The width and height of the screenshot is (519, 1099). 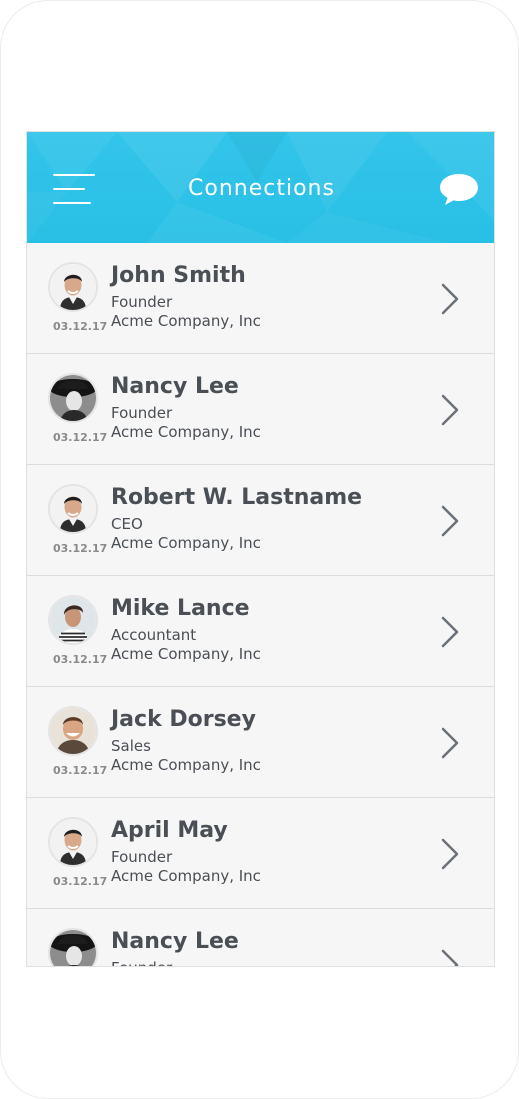 What do you see at coordinates (183, 719) in the screenshot?
I see `connection-name: Jack Dorsey` at bounding box center [183, 719].